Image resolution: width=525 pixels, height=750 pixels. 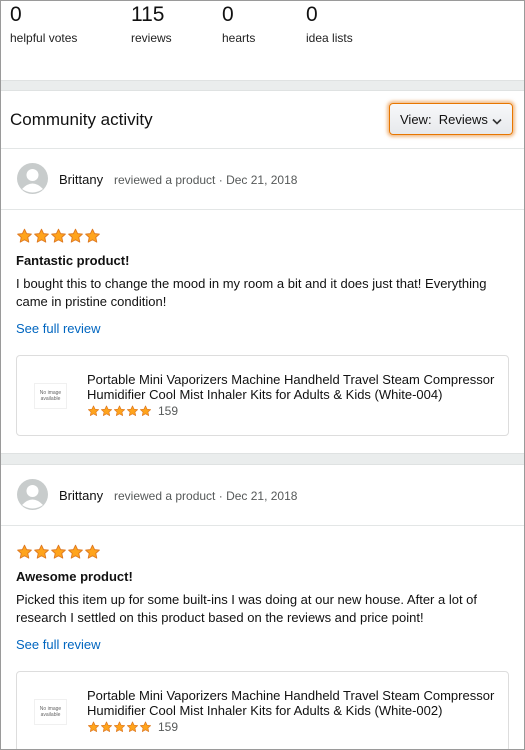 I want to click on stat-label: idea lists, so click(x=329, y=38).